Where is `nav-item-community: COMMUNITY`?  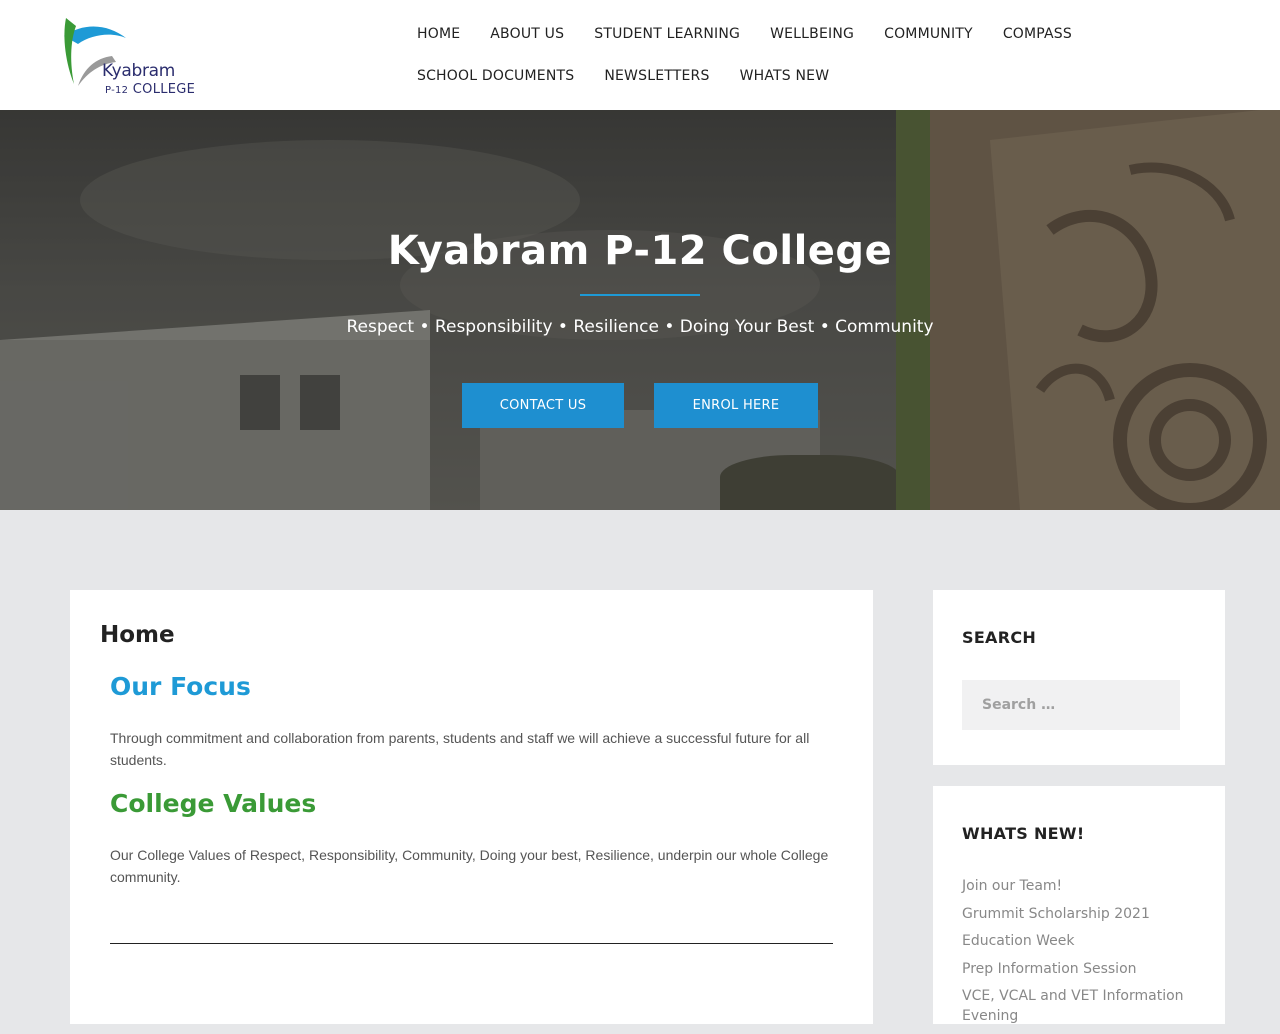
nav-item-community: COMMUNITY is located at coordinates (928, 35).